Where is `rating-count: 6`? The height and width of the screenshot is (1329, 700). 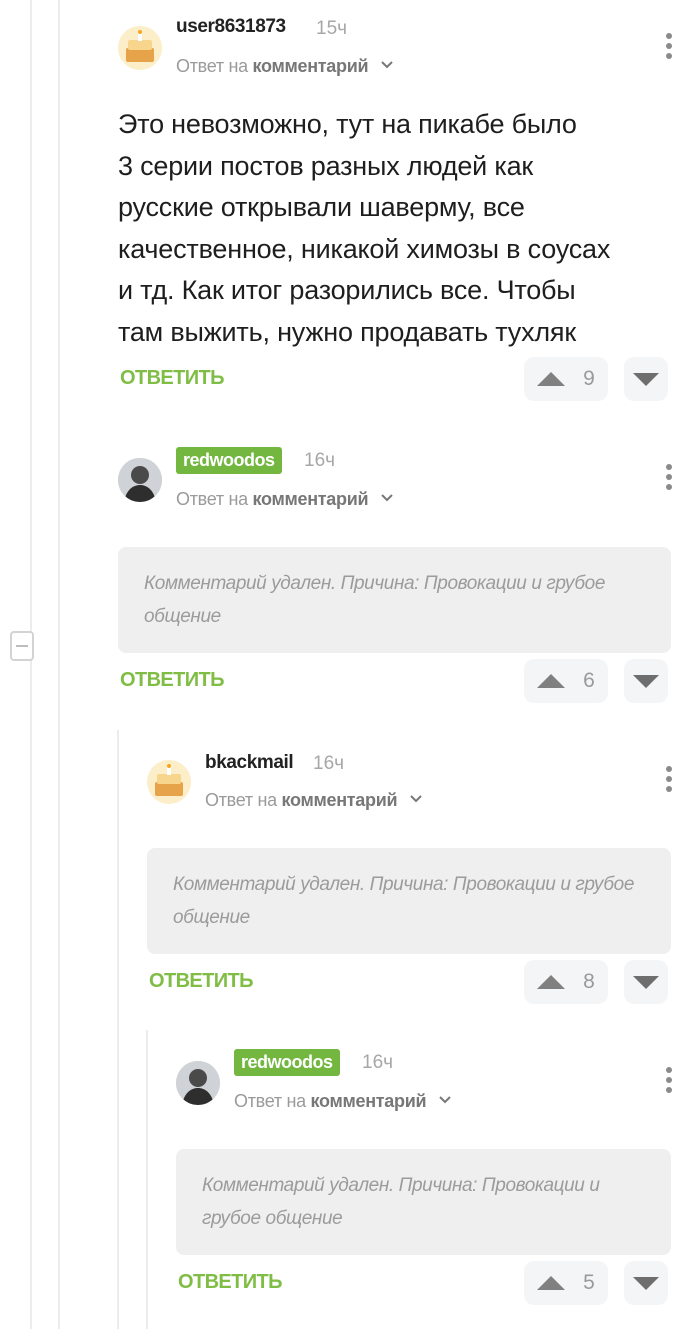
rating-count: 6 is located at coordinates (589, 680).